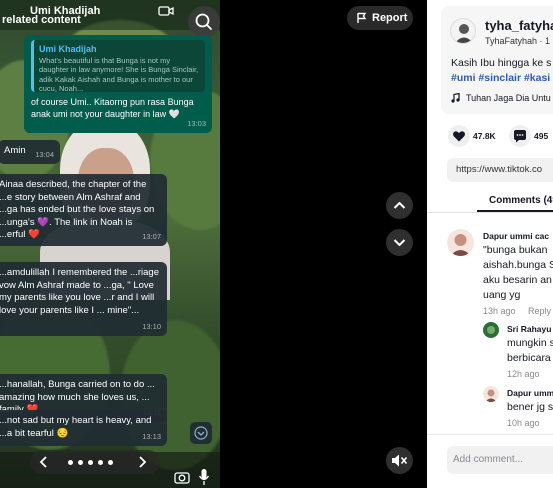 Image resolution: width=553 pixels, height=488 pixels. I want to click on next-video-button, so click(399, 242).